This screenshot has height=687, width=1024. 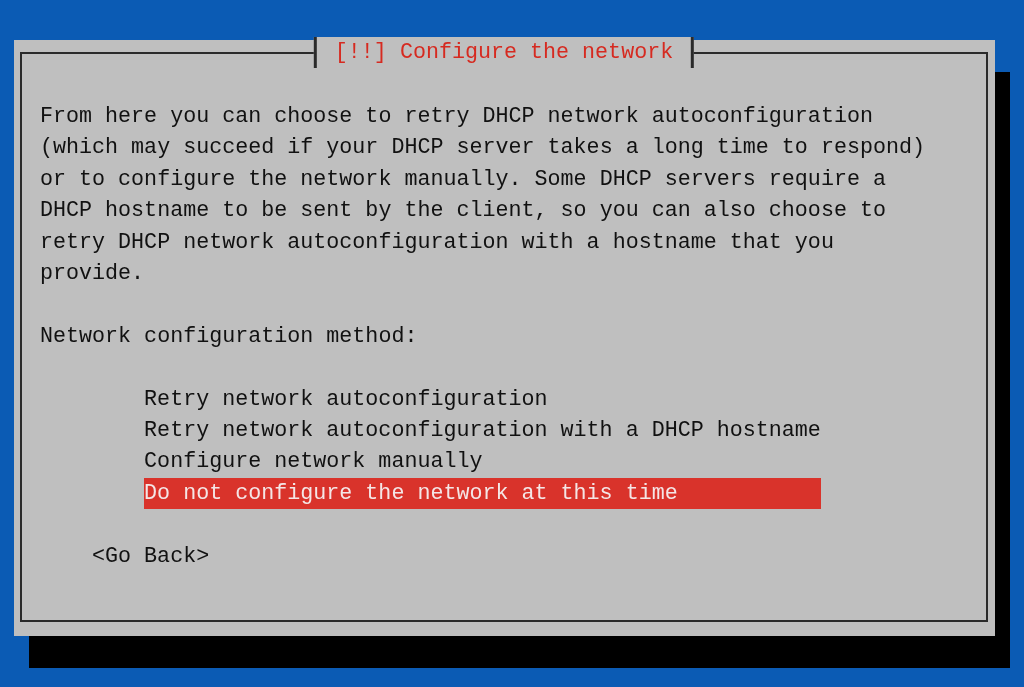 I want to click on menu-option: Retry network autoconfiguration with a DHCP hostname, so click(x=482, y=431).